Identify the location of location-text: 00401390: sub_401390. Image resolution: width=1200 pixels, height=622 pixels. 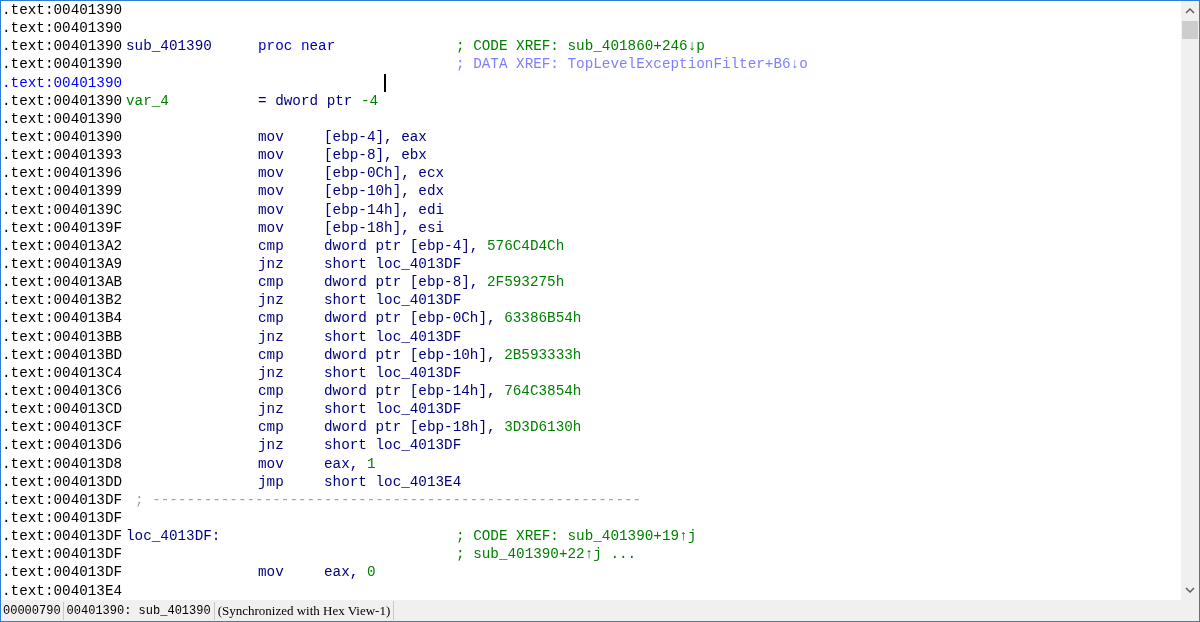
(139, 610).